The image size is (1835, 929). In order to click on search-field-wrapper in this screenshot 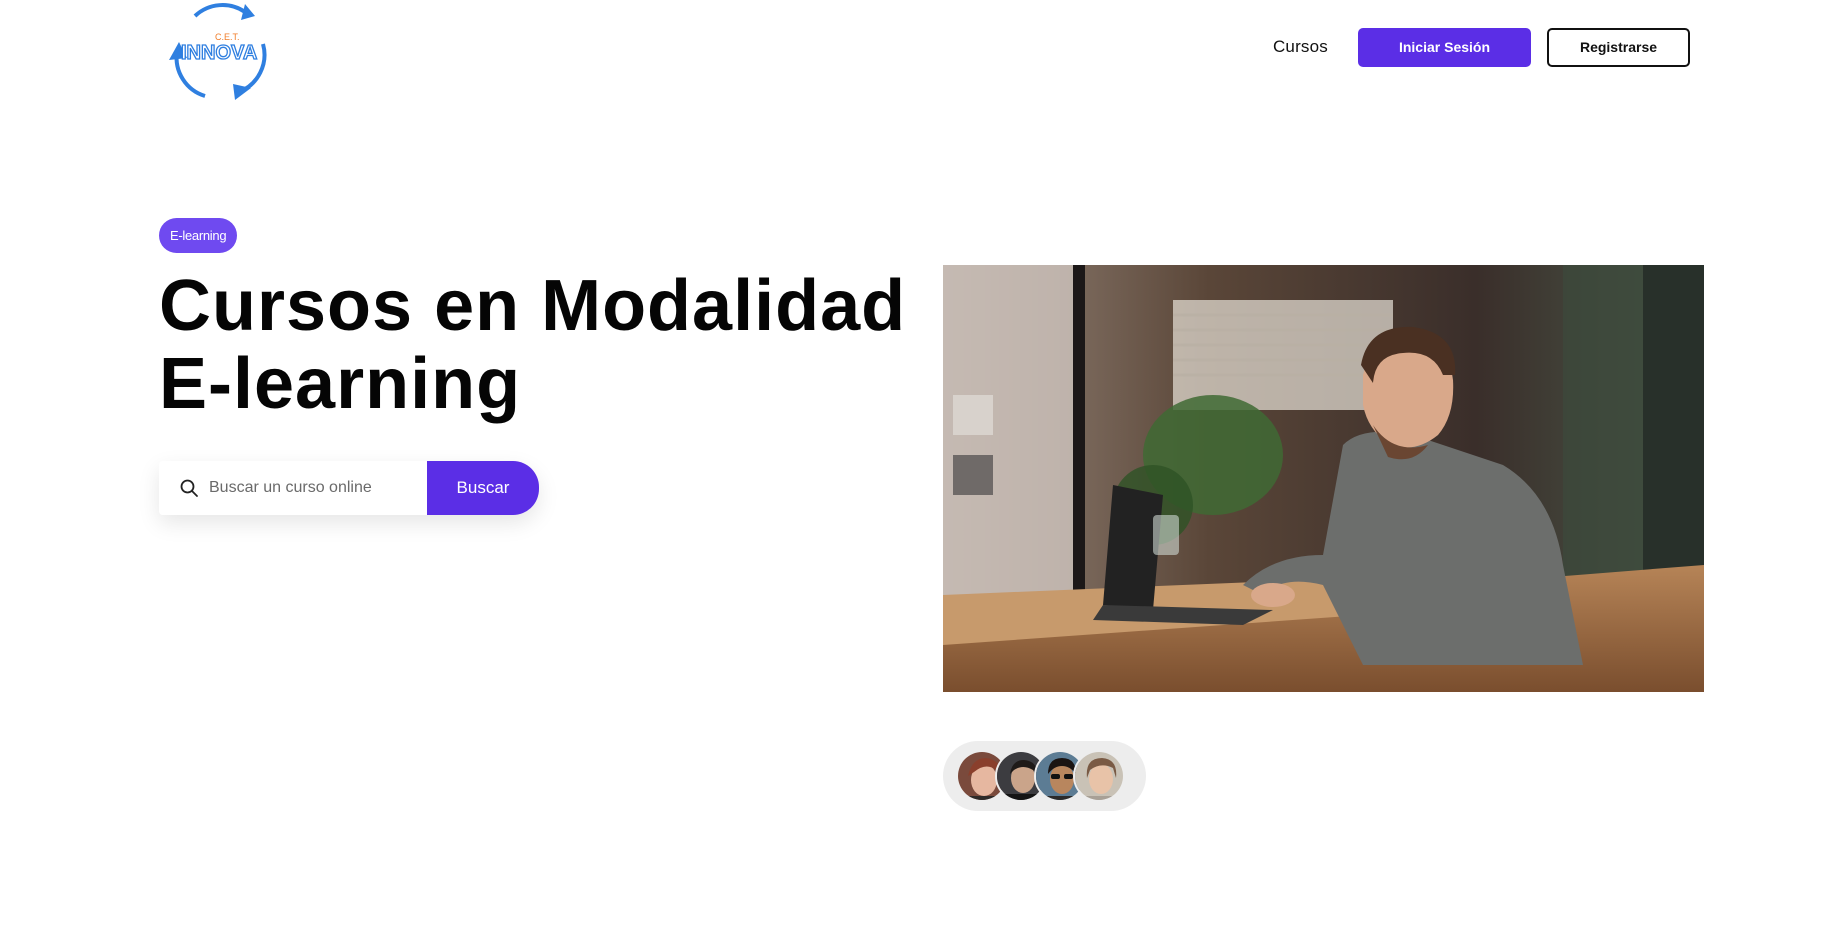, I will do `click(293, 488)`.